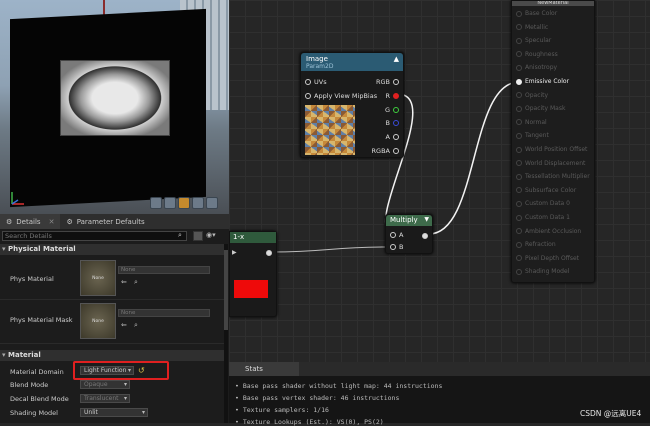  What do you see at coordinates (170, 203) in the screenshot?
I see `sphere-button` at bounding box center [170, 203].